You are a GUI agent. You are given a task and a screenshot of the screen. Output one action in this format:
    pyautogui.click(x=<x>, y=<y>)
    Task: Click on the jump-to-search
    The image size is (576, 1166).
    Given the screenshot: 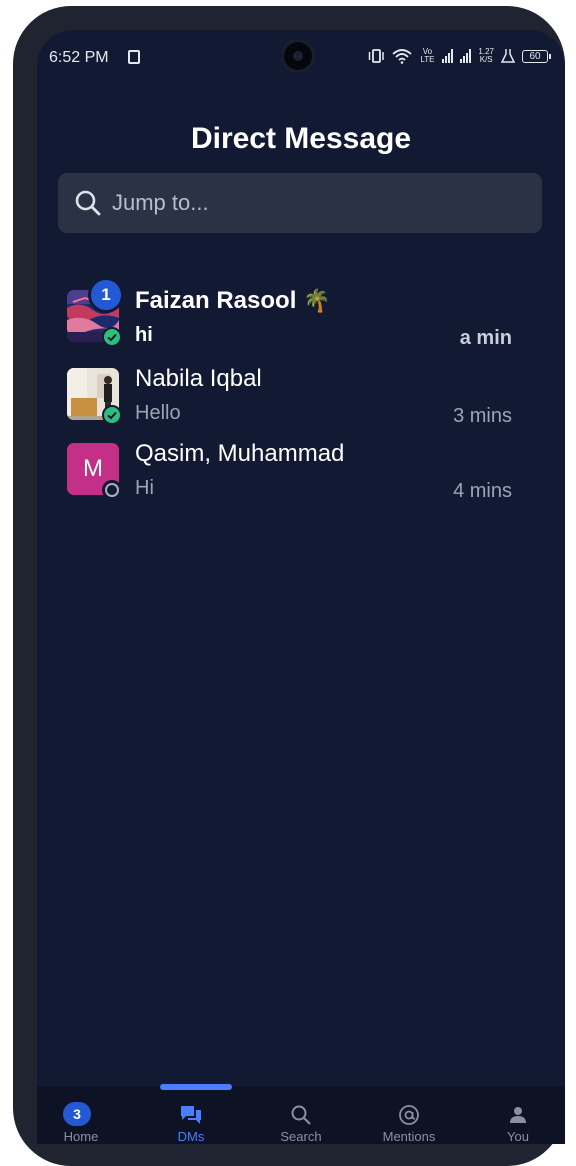 What is the action you would take?
    pyautogui.click(x=300, y=203)
    